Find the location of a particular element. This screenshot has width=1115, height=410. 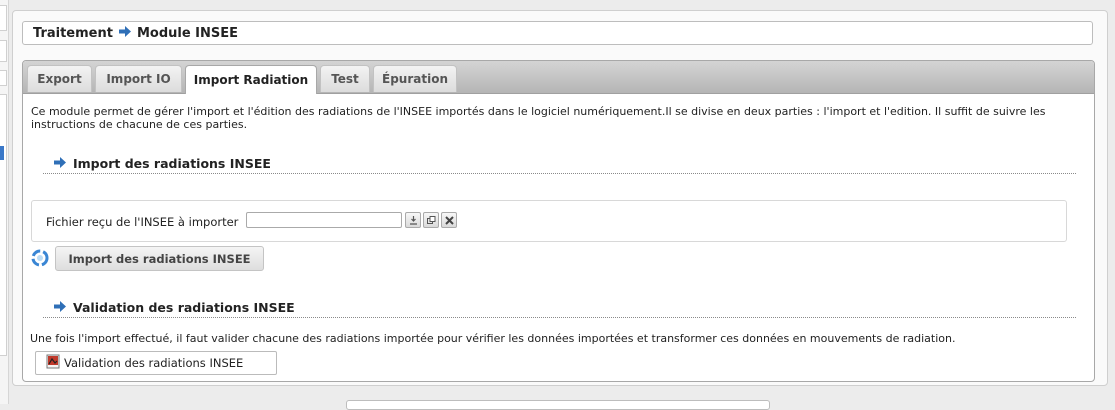

tab-import-io: Import IO is located at coordinates (138, 78).